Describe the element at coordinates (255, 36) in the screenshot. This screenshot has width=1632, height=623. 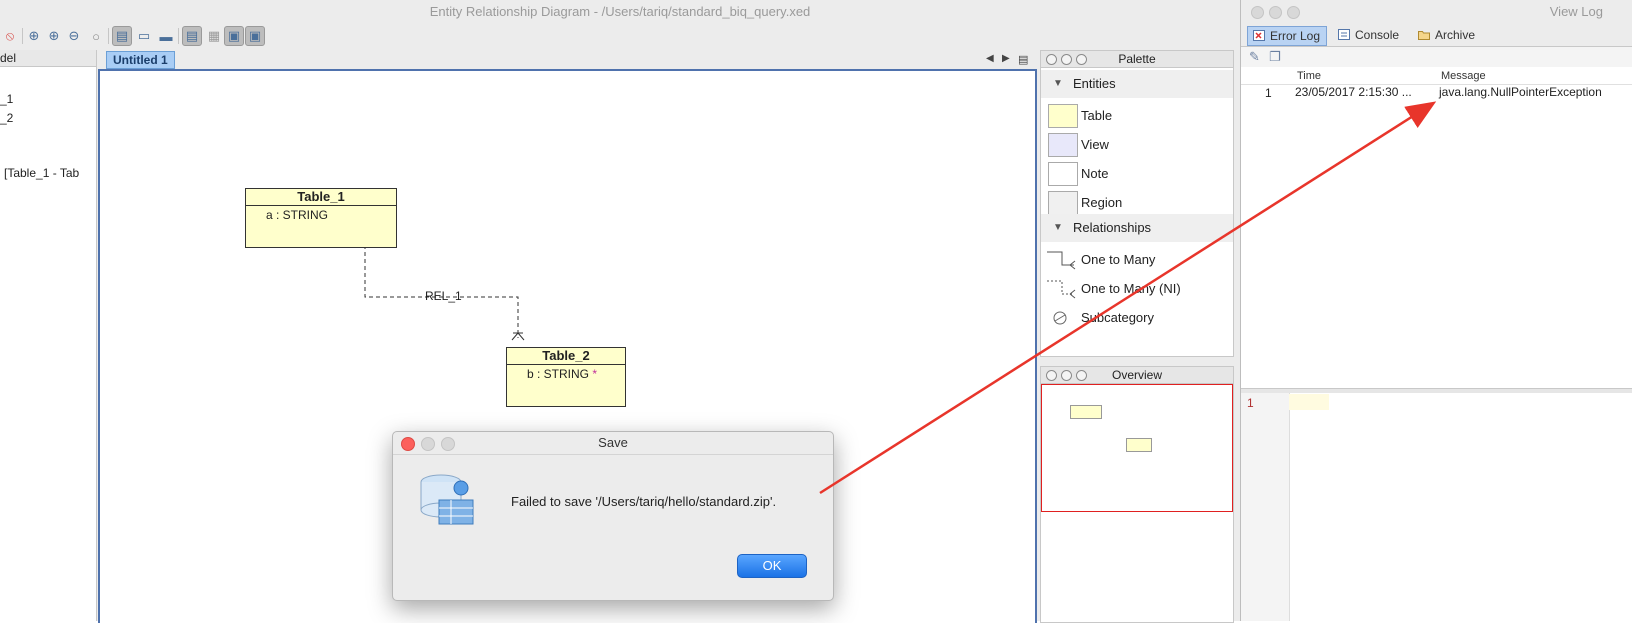
I see `layout-icon: ▣` at that location.